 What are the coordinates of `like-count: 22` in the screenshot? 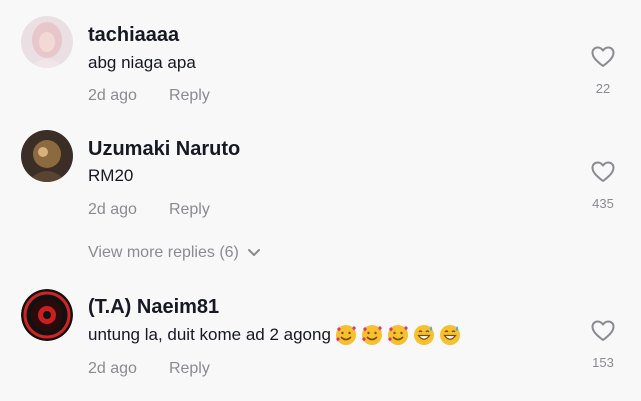 It's located at (603, 88).